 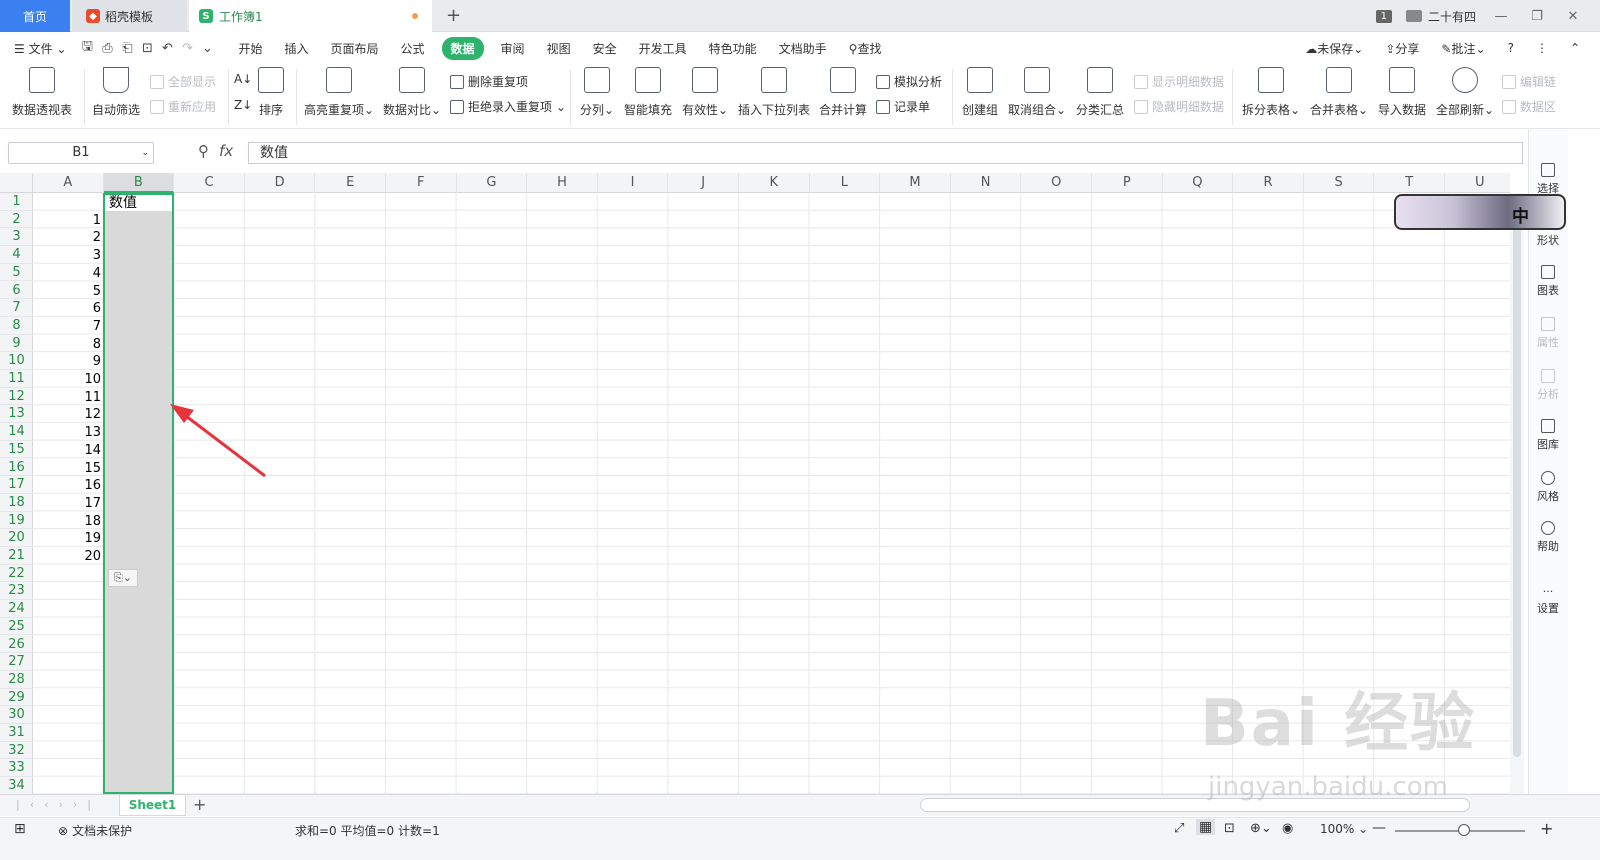 I want to click on cell-a-value: 19, so click(x=67, y=538).